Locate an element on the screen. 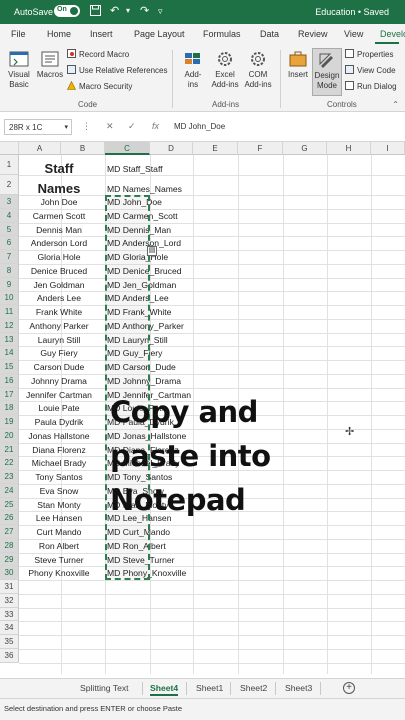 The image size is (405, 720). cell-a-name: Jen Goldman is located at coordinates (59, 285).